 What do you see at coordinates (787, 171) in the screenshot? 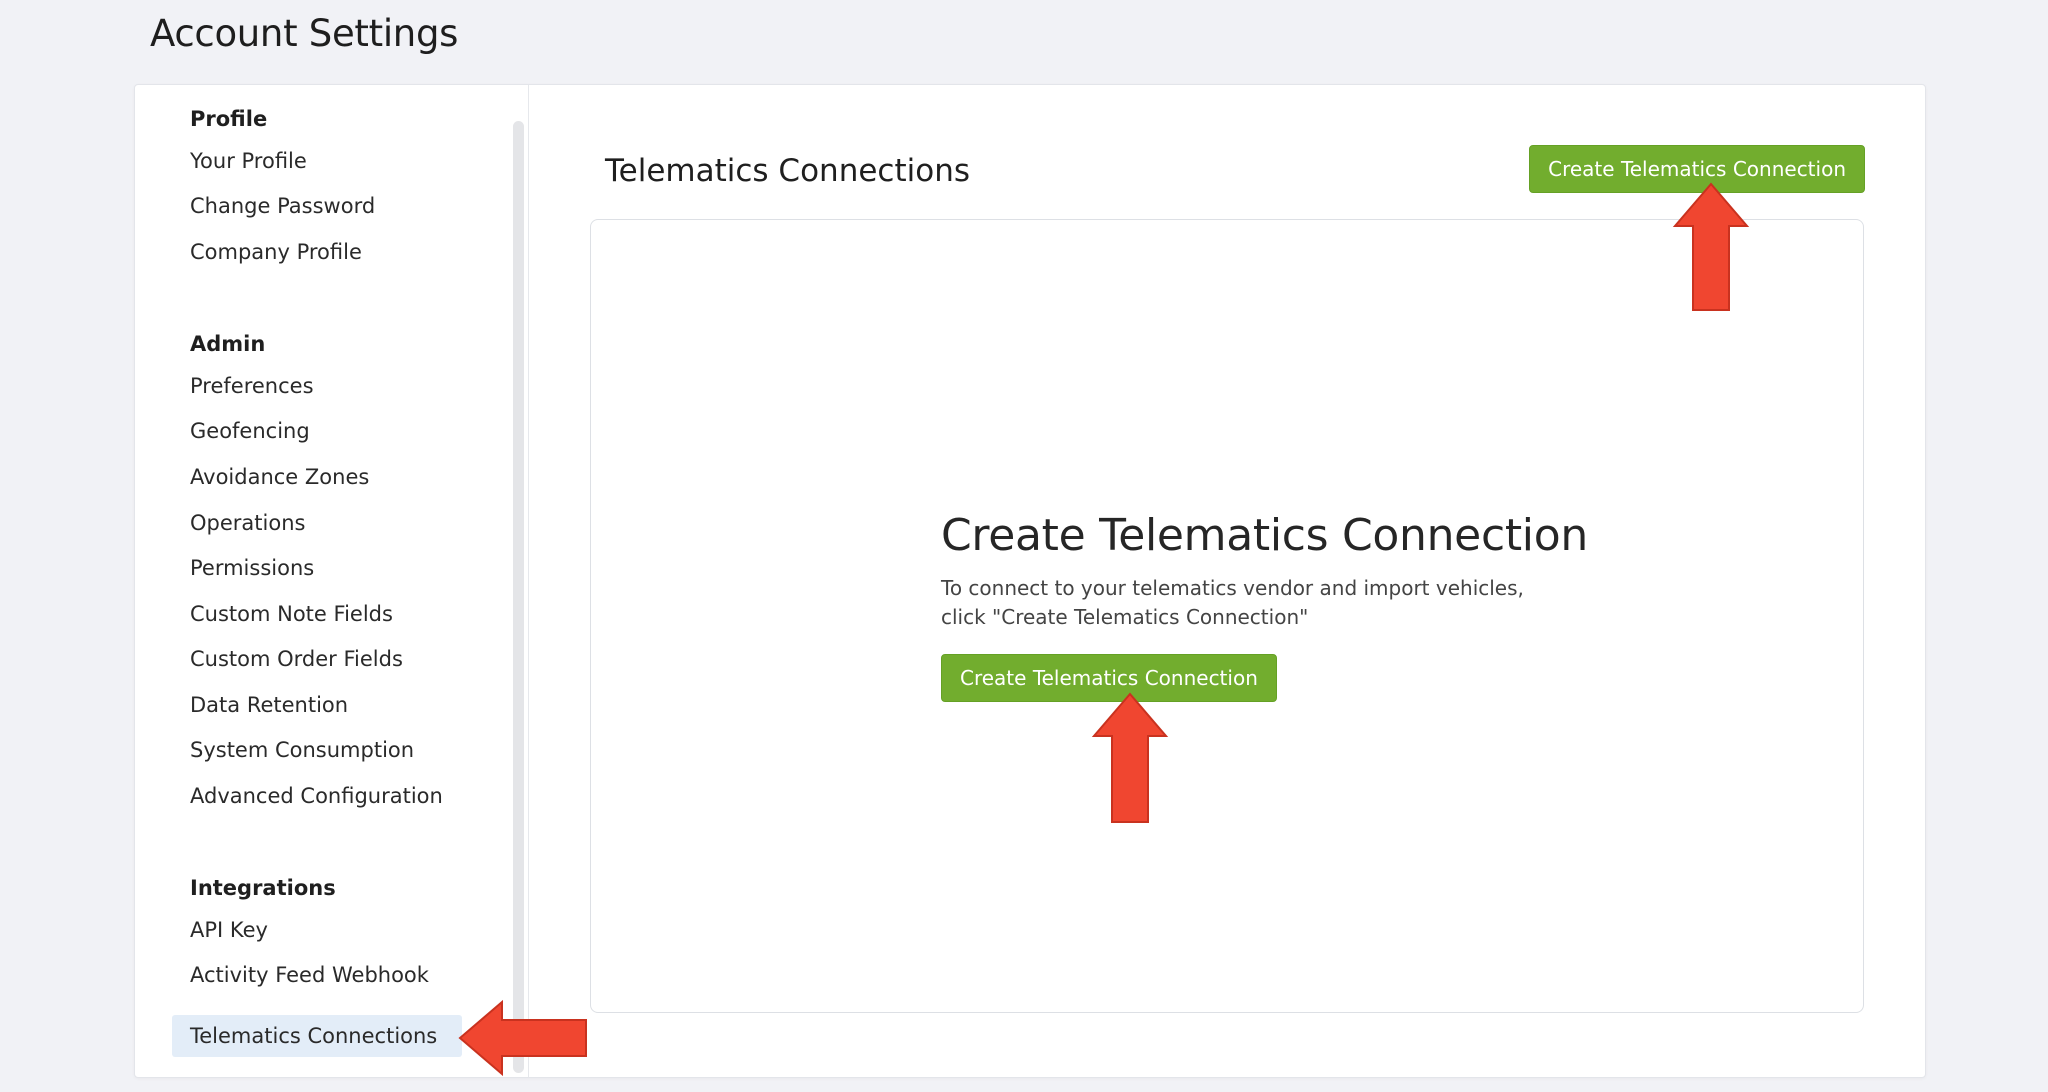
I see `section-title: Telematics Connections` at bounding box center [787, 171].